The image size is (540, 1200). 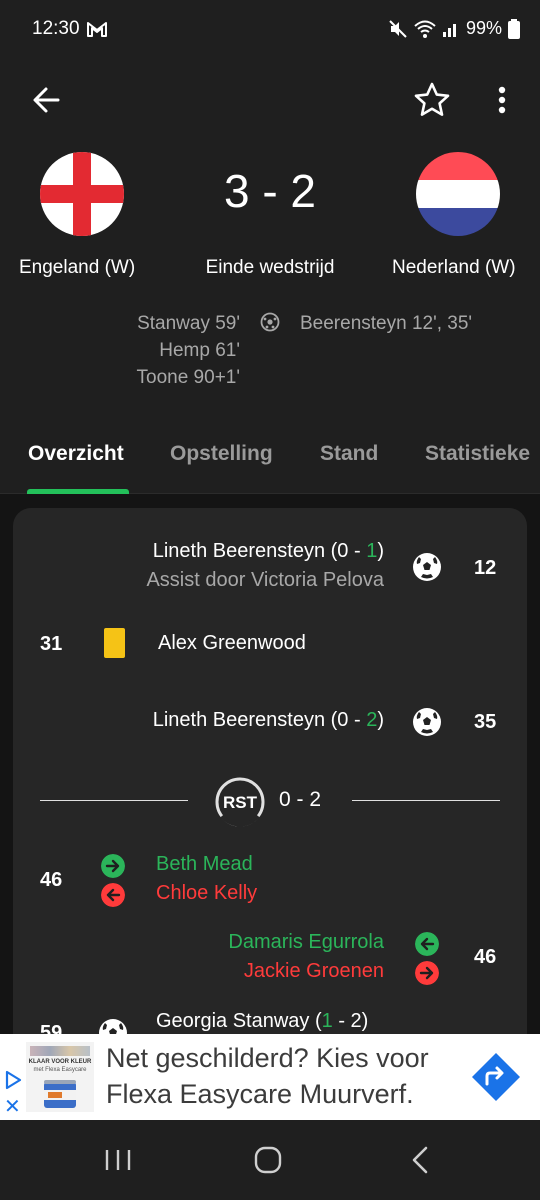 I want to click on battery-icon, so click(x=514, y=28).